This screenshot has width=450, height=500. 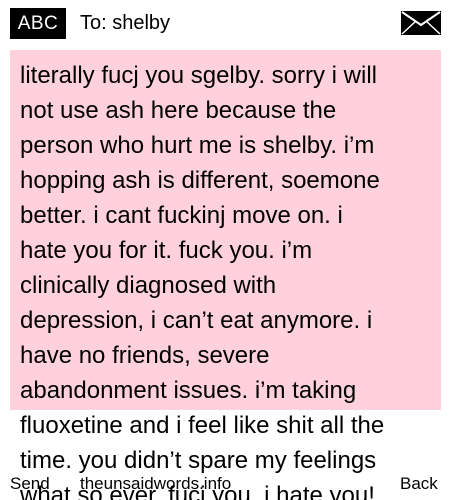 I want to click on message-line: fluoxetine and i feel like shit all the, so click(x=202, y=425).